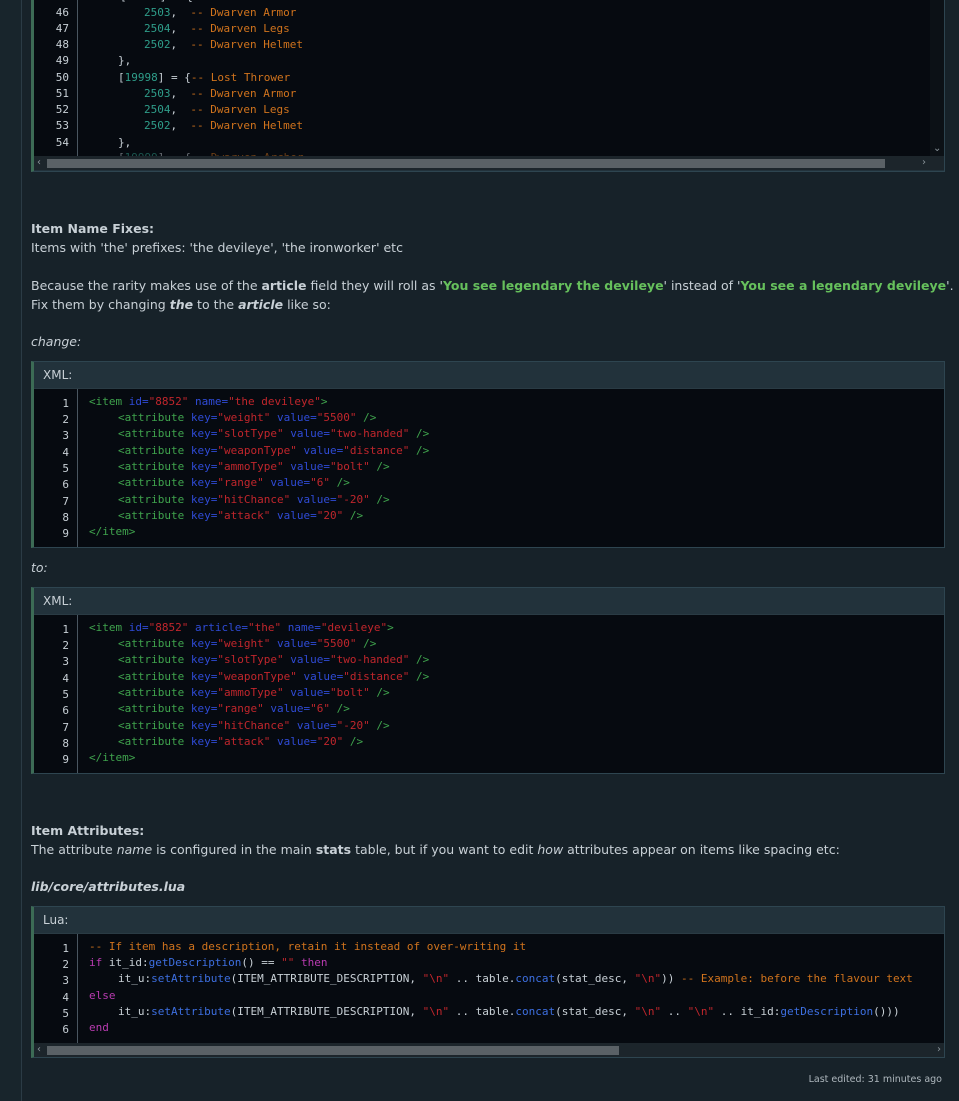 Image resolution: width=959 pixels, height=1101 pixels. I want to click on code-line: [19997] = {-- Lost Basher, so click(203, 1).